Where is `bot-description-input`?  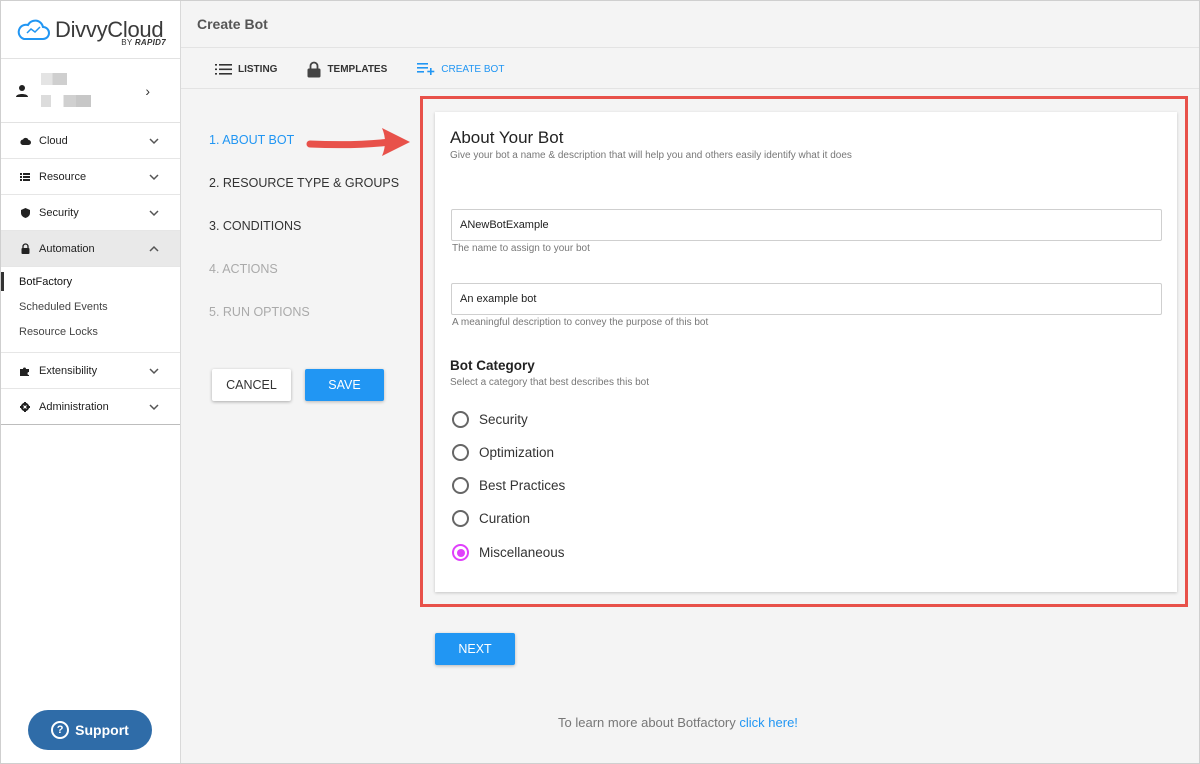
bot-description-input is located at coordinates (806, 299).